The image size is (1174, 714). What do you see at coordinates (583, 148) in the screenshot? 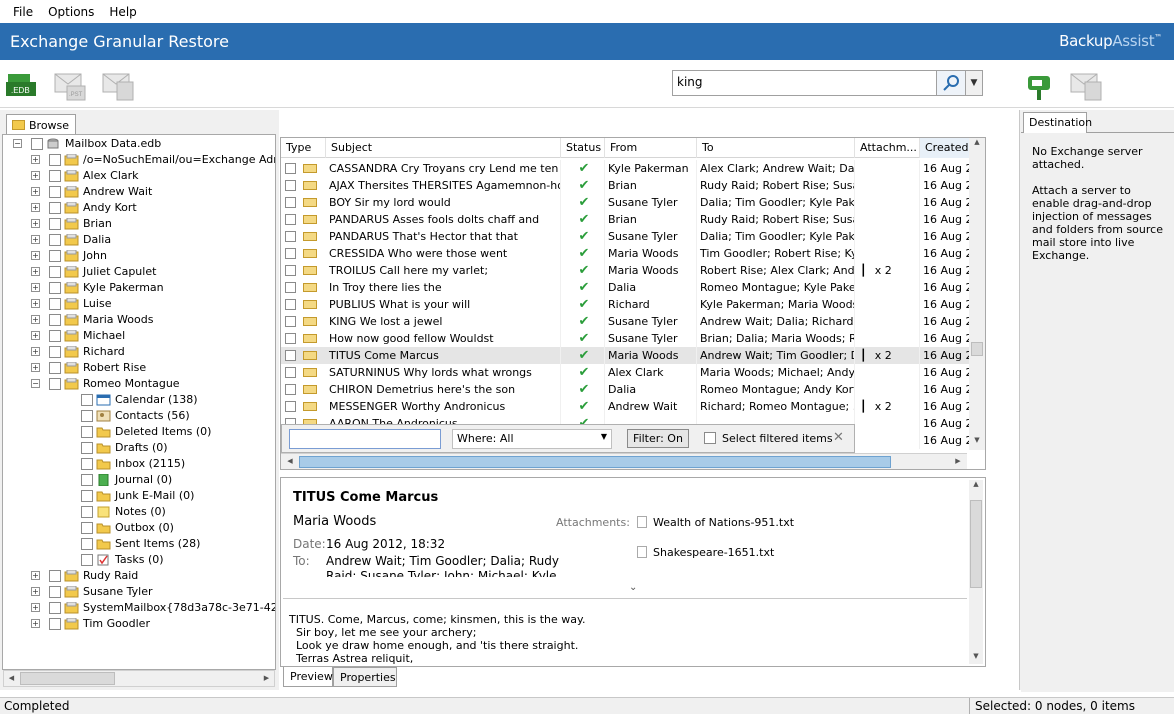
I see `column-header: Status` at bounding box center [583, 148].